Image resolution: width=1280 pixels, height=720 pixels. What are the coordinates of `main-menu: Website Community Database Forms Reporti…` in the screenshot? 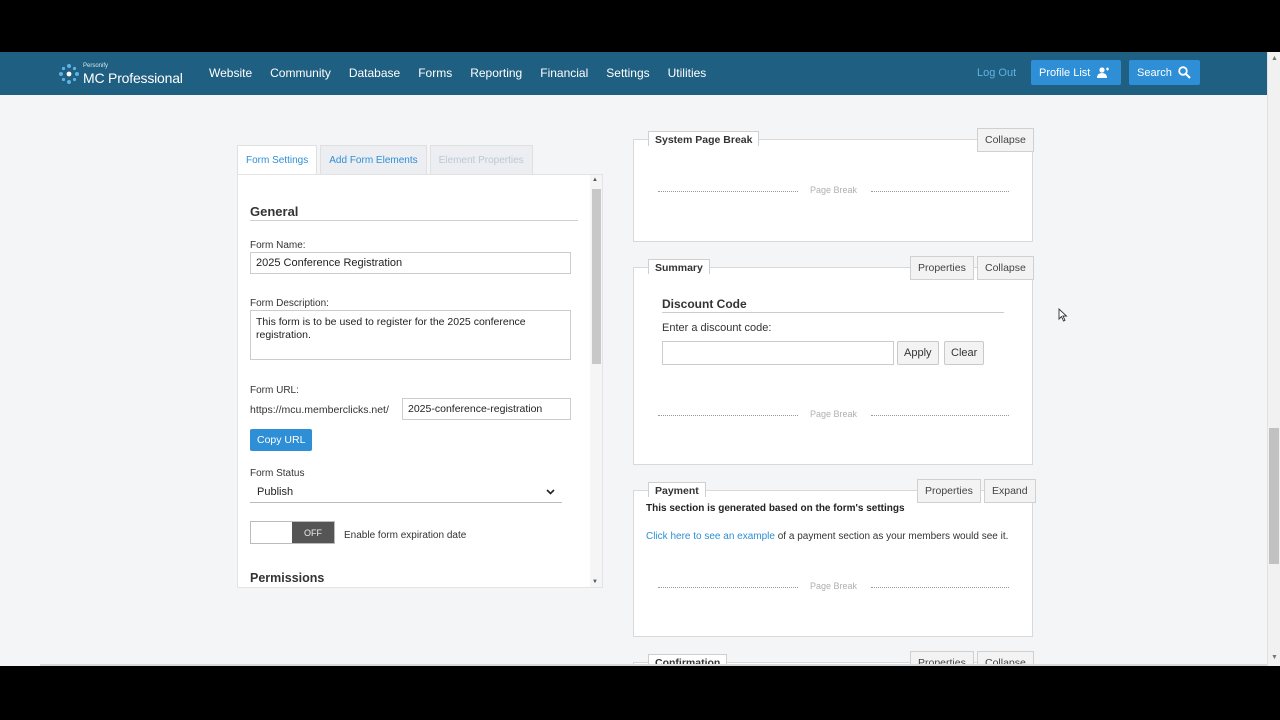 It's located at (466, 73).